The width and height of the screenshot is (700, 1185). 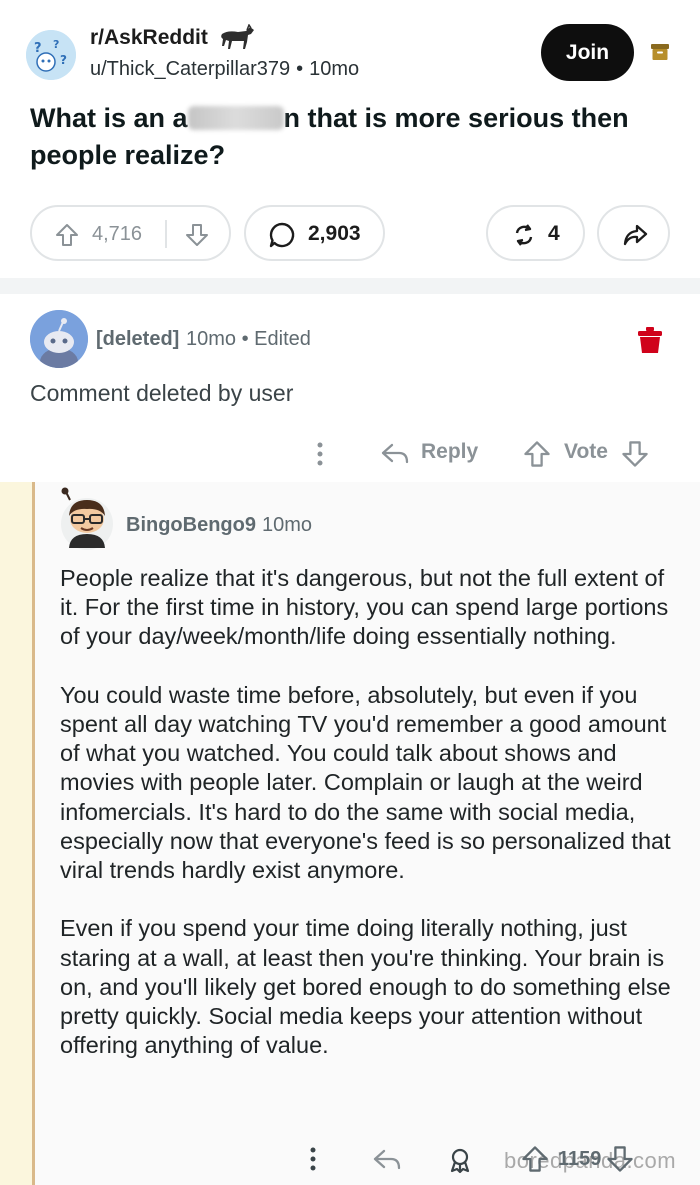 I want to click on section-divider, so click(x=350, y=286).